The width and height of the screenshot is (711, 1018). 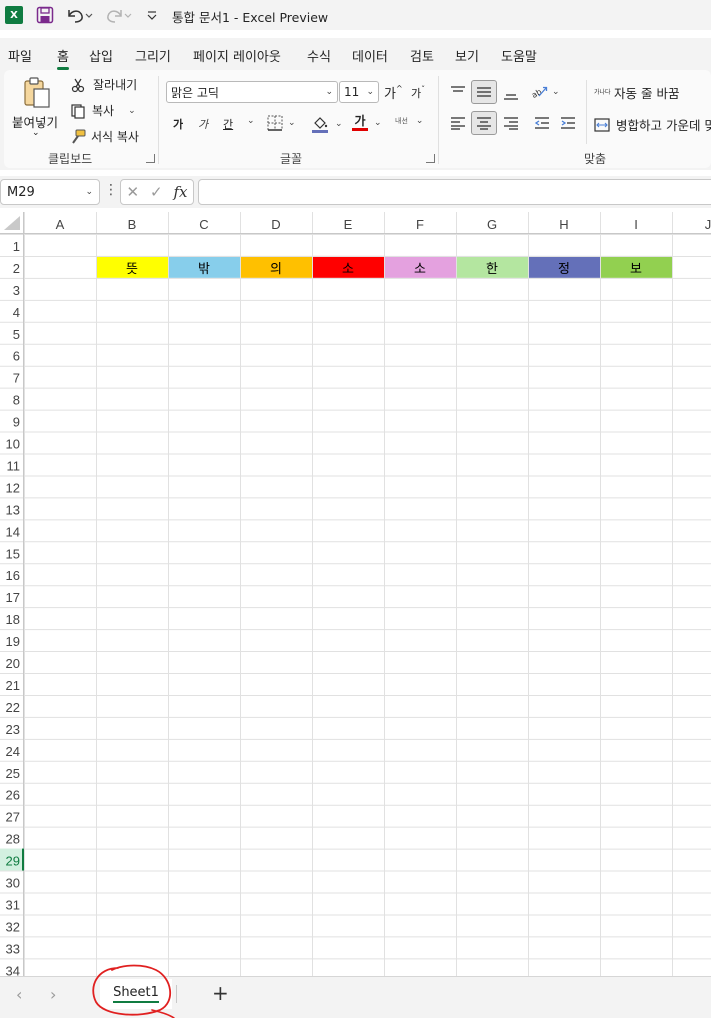 What do you see at coordinates (13, 773) in the screenshot?
I see `row-header-25: 25` at bounding box center [13, 773].